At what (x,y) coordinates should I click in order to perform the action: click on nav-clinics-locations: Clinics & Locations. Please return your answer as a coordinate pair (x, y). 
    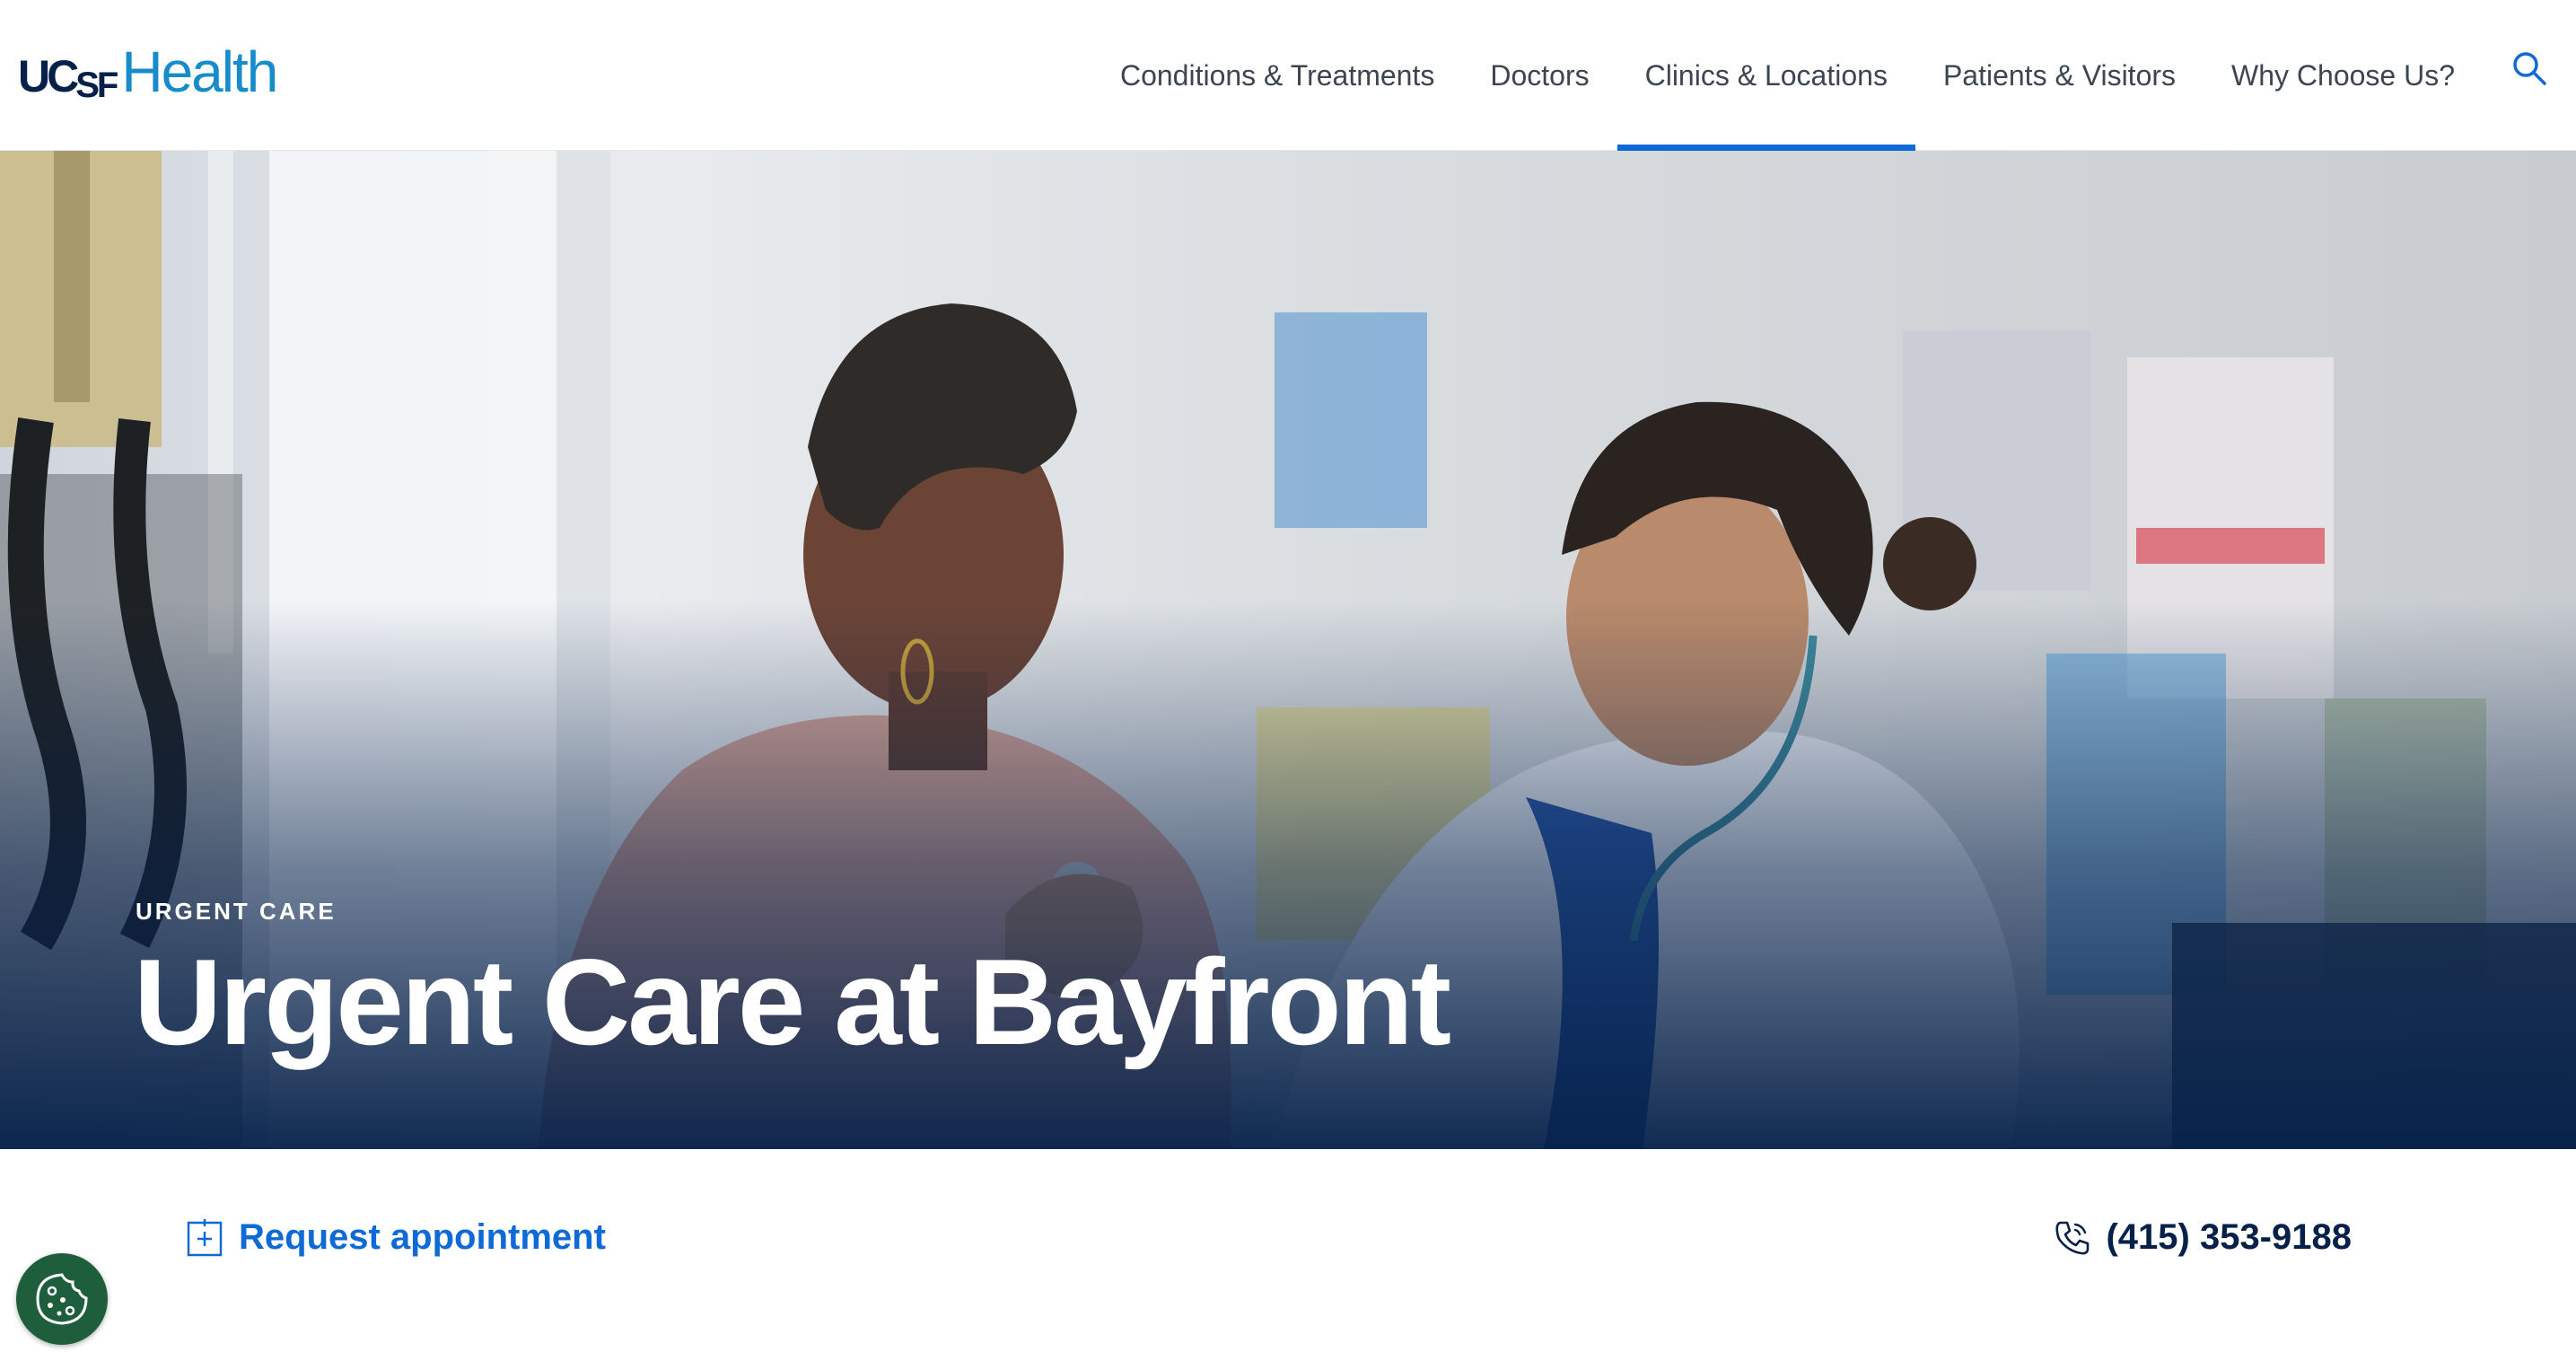
    Looking at the image, I should click on (1766, 75).